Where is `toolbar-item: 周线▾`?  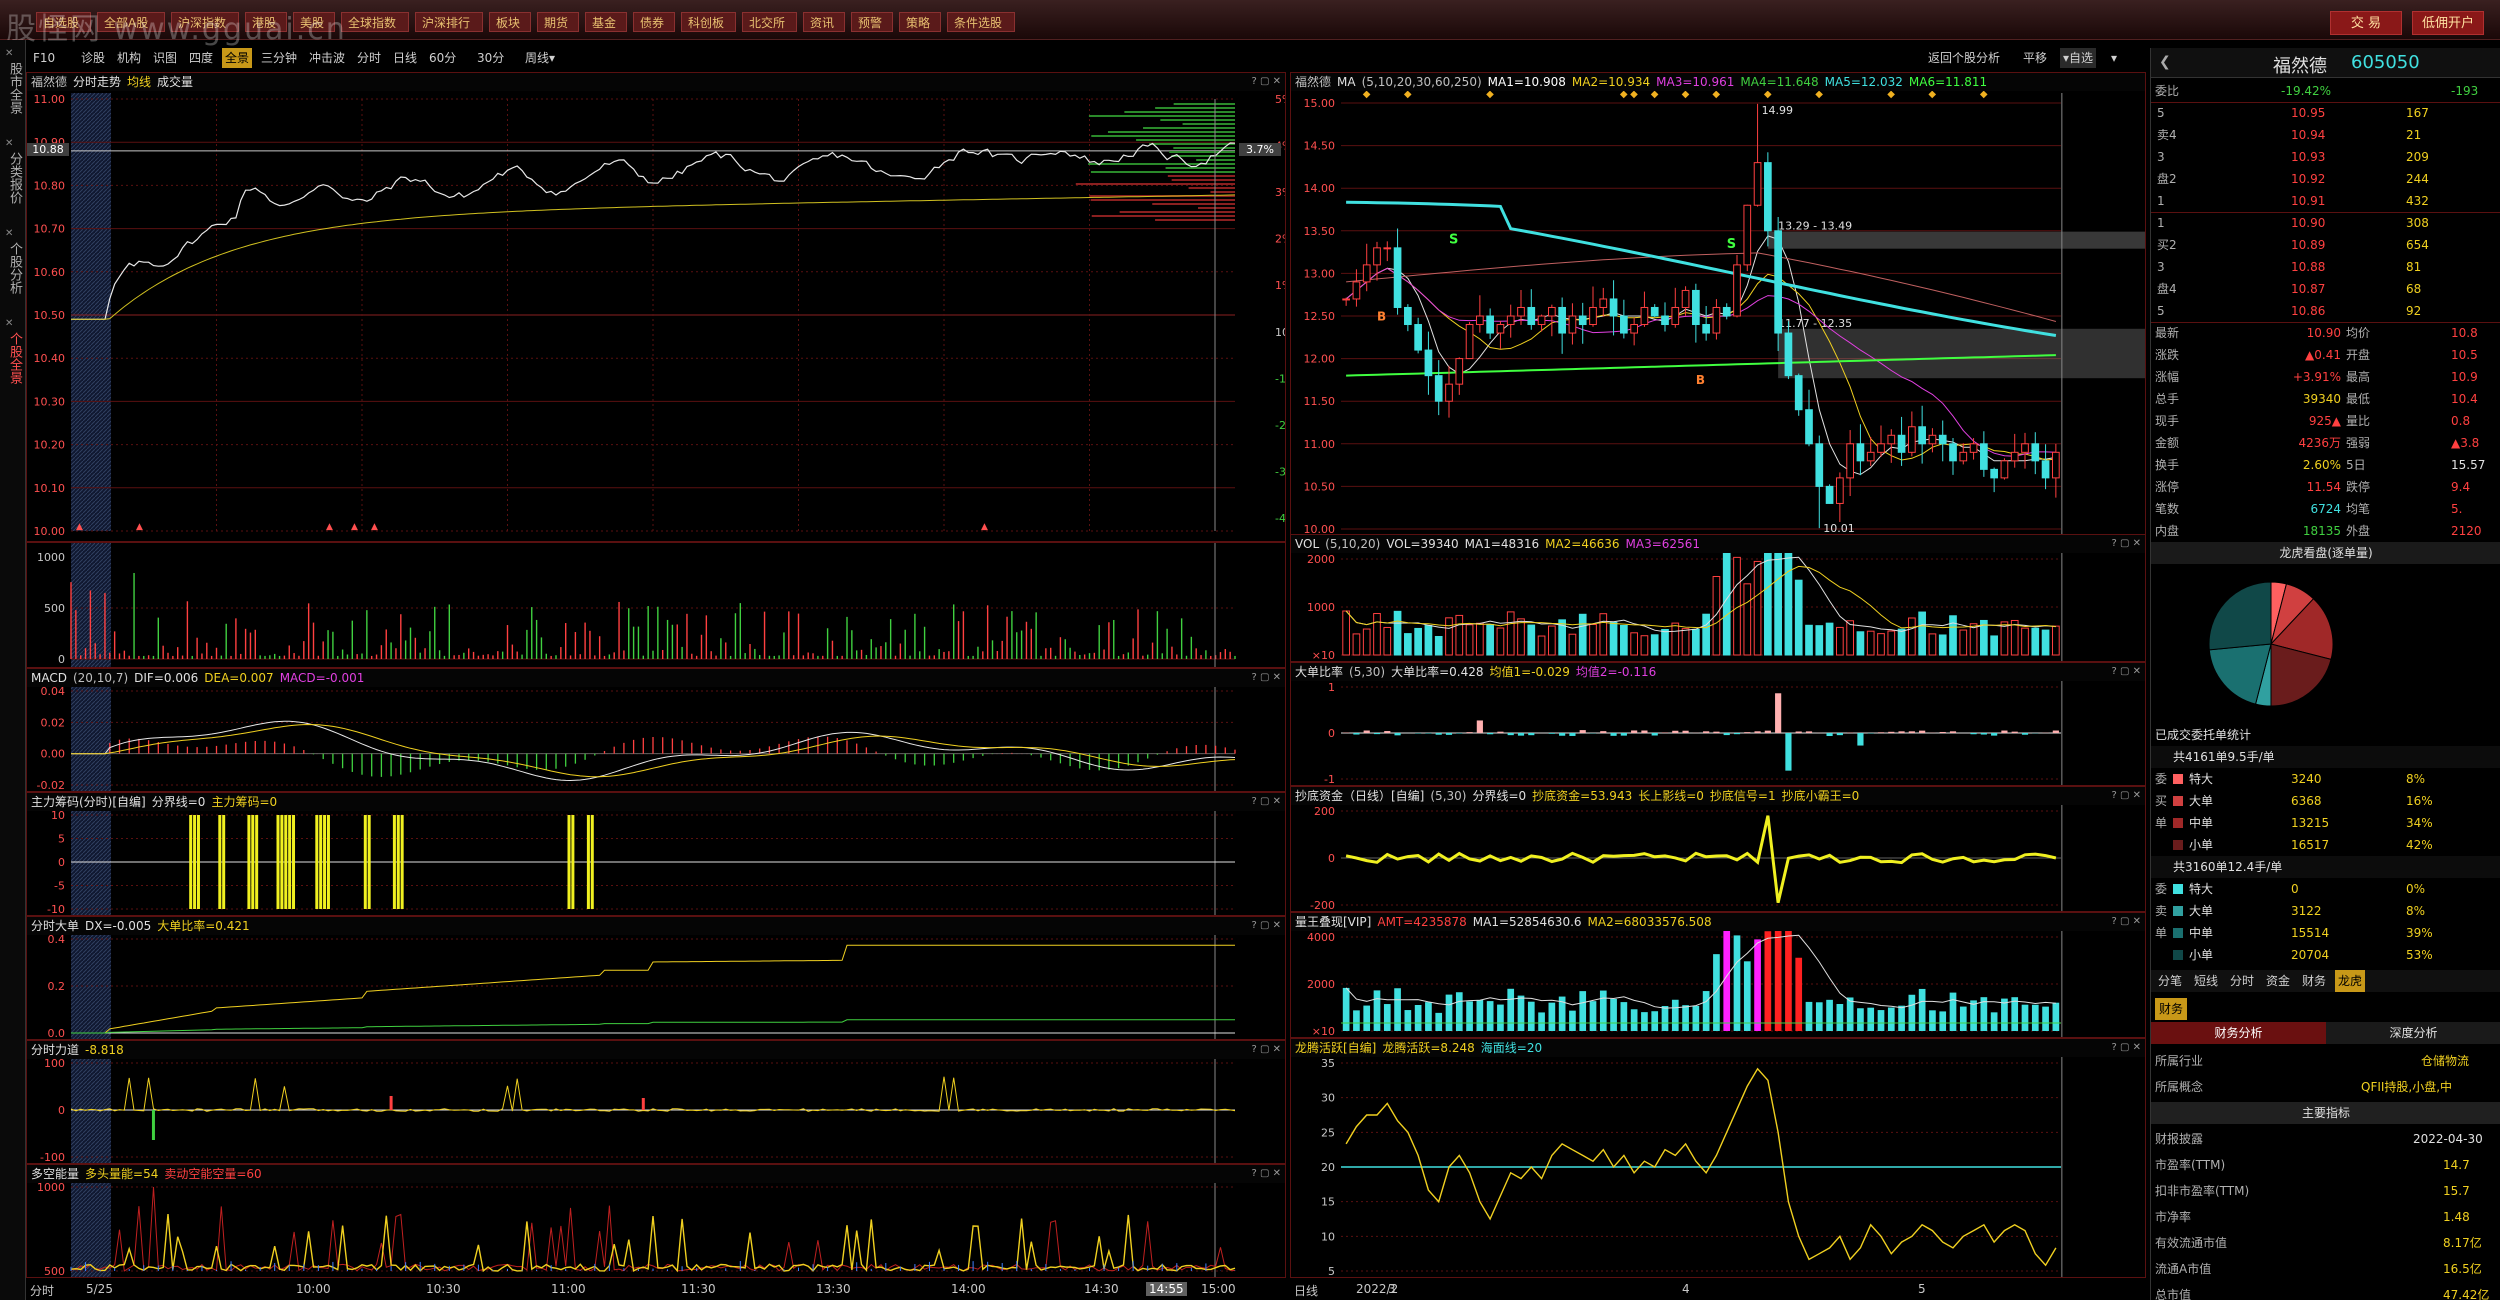
toolbar-item: 周线▾ is located at coordinates (540, 58).